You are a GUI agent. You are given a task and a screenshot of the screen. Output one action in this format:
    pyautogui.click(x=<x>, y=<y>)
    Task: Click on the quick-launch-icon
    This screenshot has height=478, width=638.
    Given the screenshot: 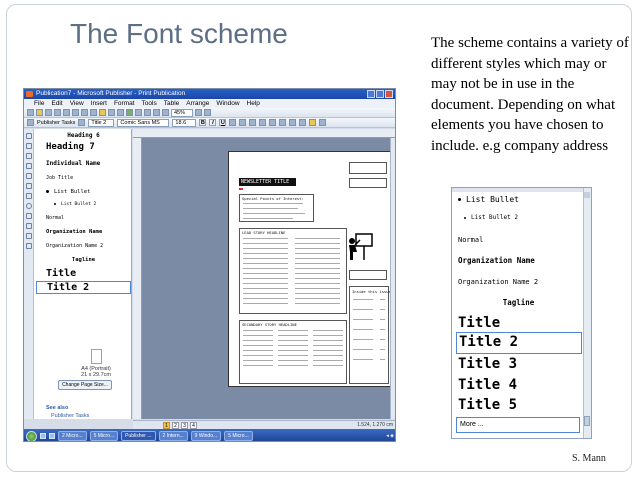 What is the action you would take?
    pyautogui.click(x=52, y=436)
    